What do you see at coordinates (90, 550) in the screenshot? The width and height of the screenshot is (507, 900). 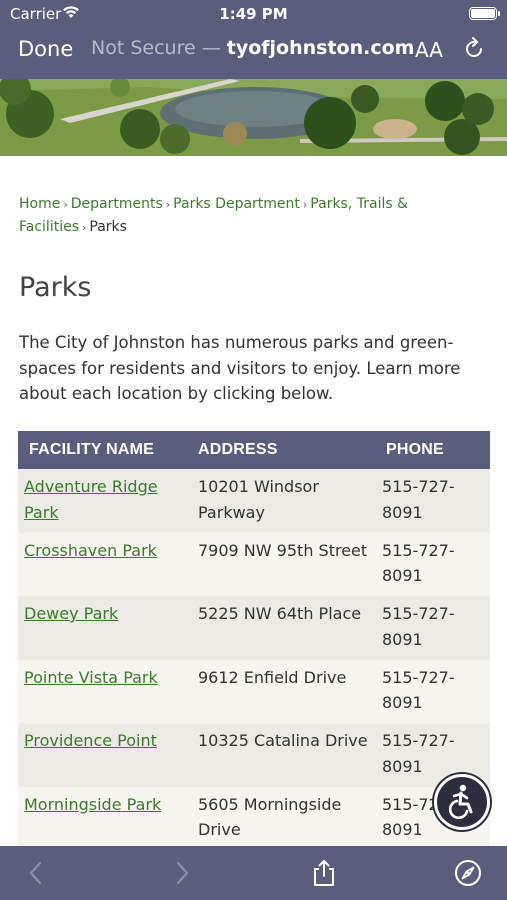 I see `facility-link: Crosshaven Park` at bounding box center [90, 550].